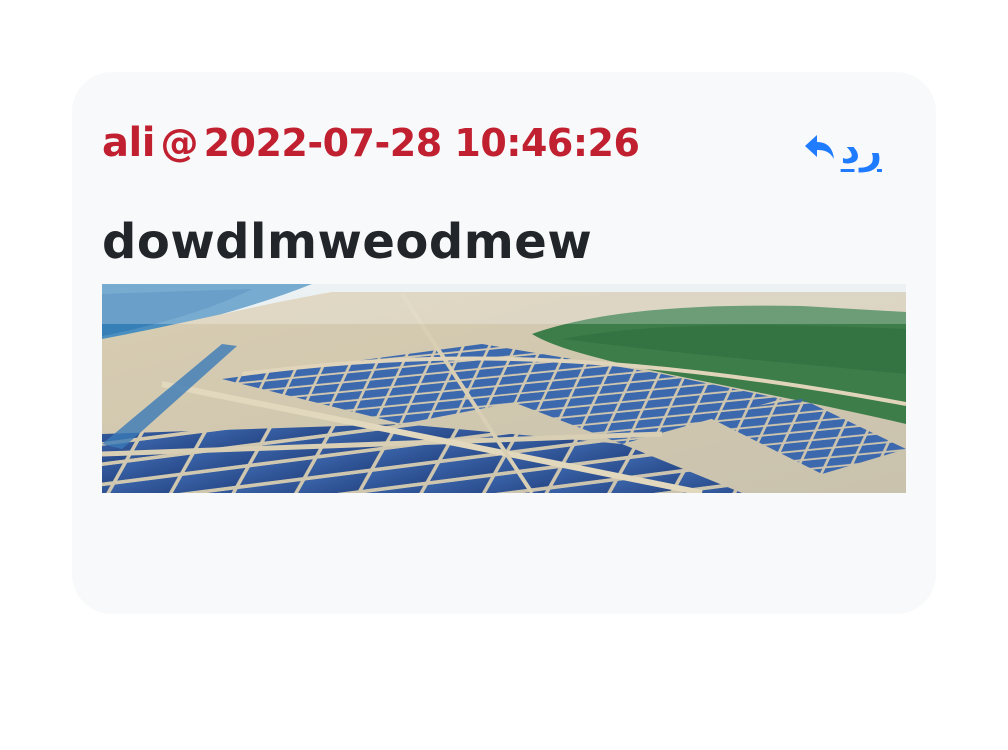 Image resolution: width=1008 pixels, height=750 pixels. Describe the element at coordinates (128, 143) in the screenshot. I see `comment-author: ali` at that location.